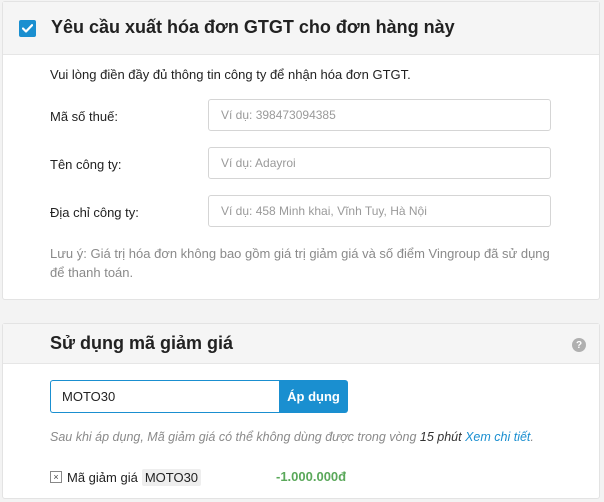  Describe the element at coordinates (379, 211) in the screenshot. I see `company-address-input` at that location.